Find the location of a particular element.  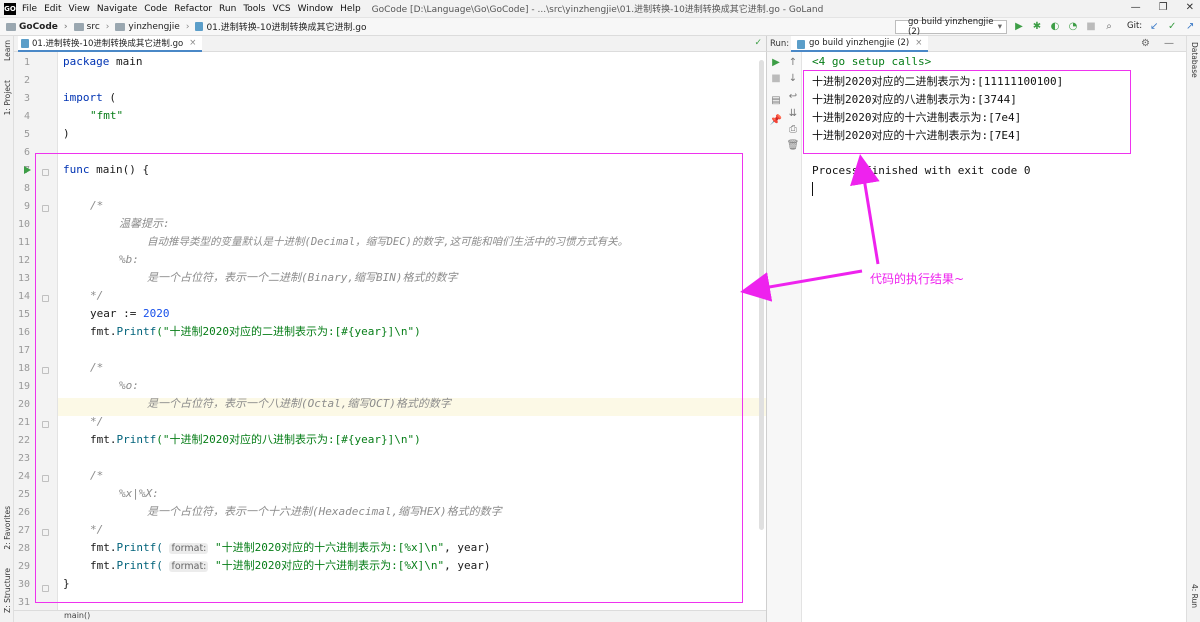

menu-navigate: Navigate is located at coordinates (117, 9).